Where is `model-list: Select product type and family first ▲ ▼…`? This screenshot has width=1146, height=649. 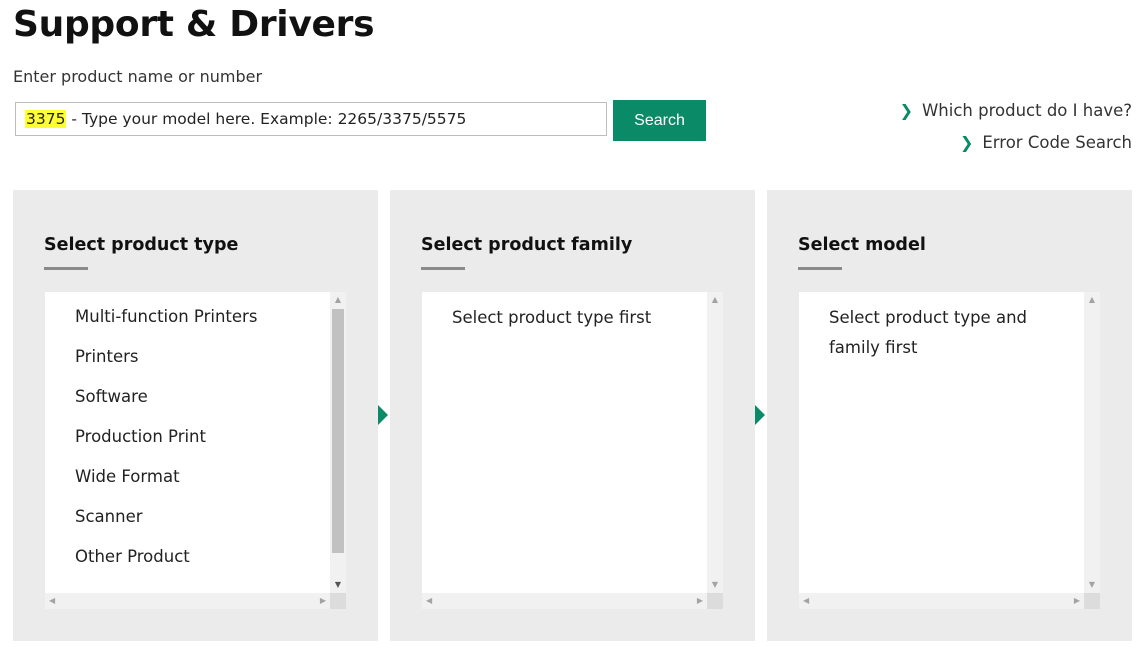
model-list: Select product type and family first ▲ ▼… is located at coordinates (949, 450).